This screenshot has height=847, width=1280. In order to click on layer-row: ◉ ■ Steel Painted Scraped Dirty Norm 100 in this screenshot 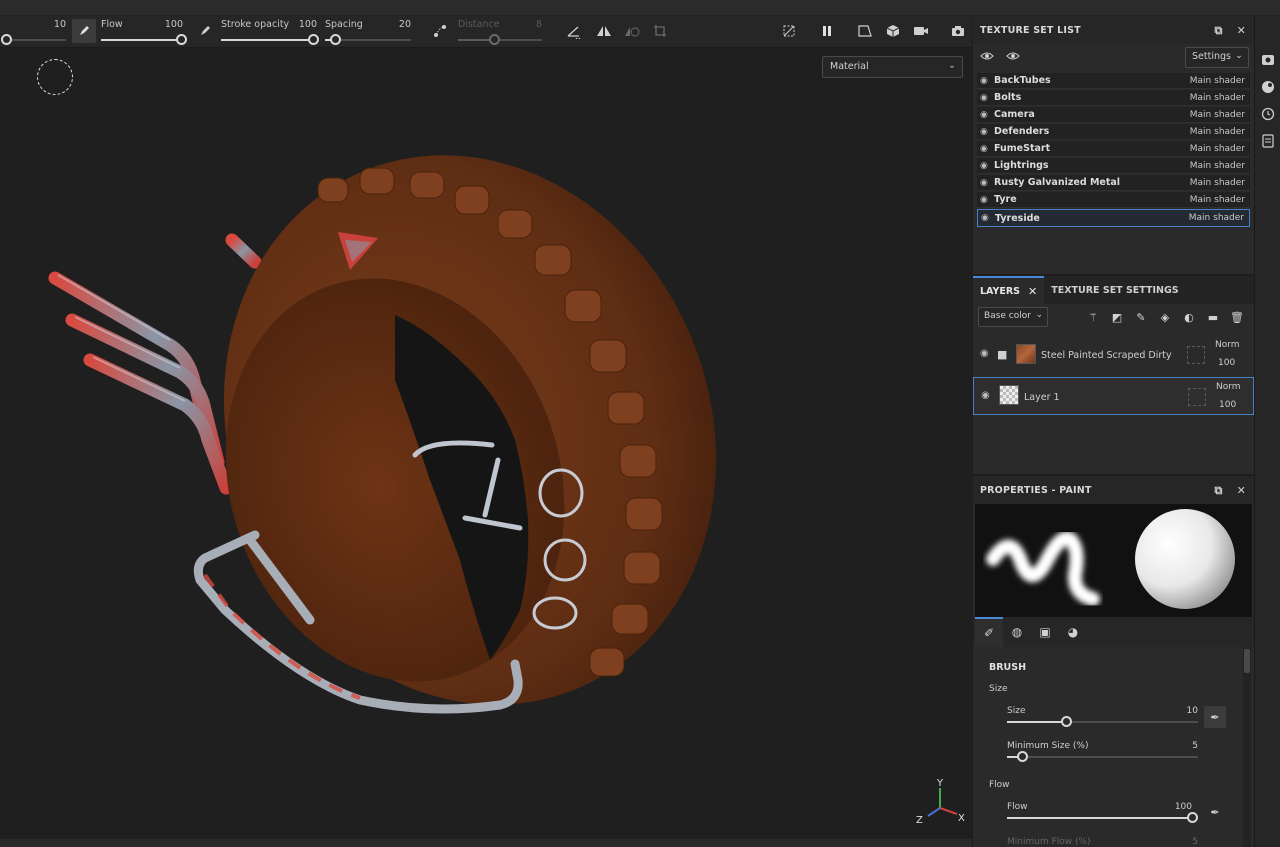, I will do `click(1113, 355)`.